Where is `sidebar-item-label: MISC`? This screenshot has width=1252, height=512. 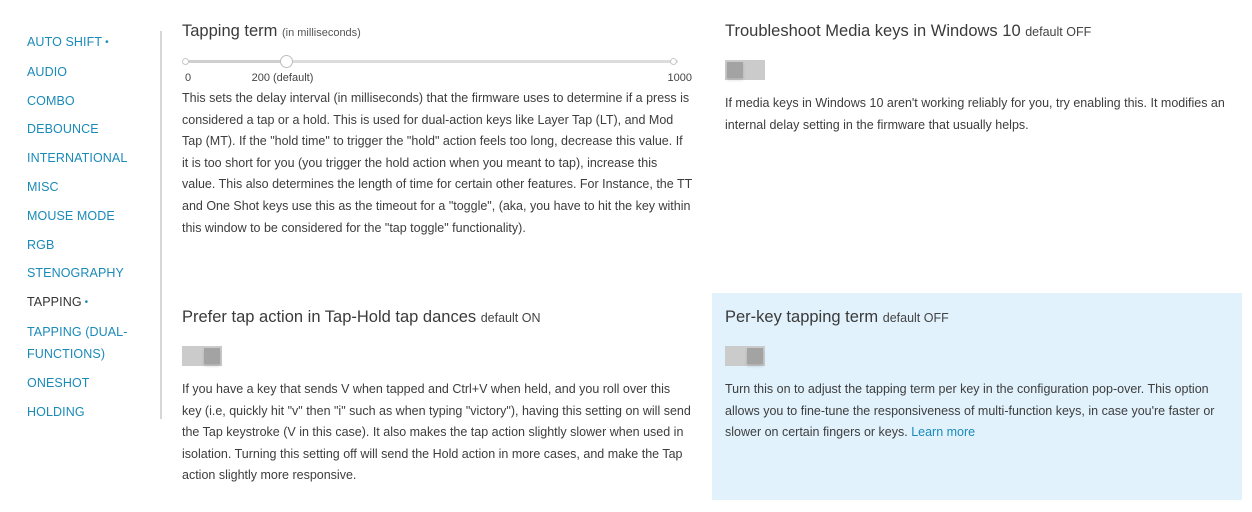
sidebar-item-label: MISC is located at coordinates (43, 186).